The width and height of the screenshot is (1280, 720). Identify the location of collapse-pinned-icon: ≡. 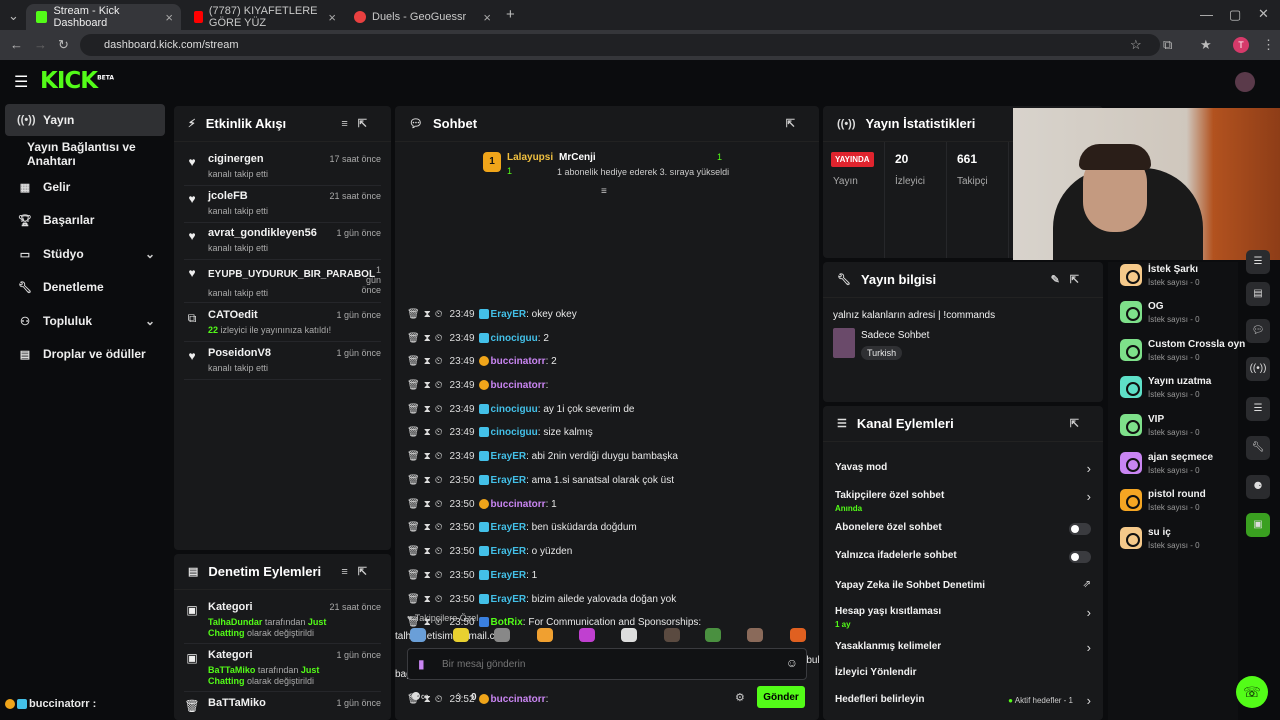
(604, 191).